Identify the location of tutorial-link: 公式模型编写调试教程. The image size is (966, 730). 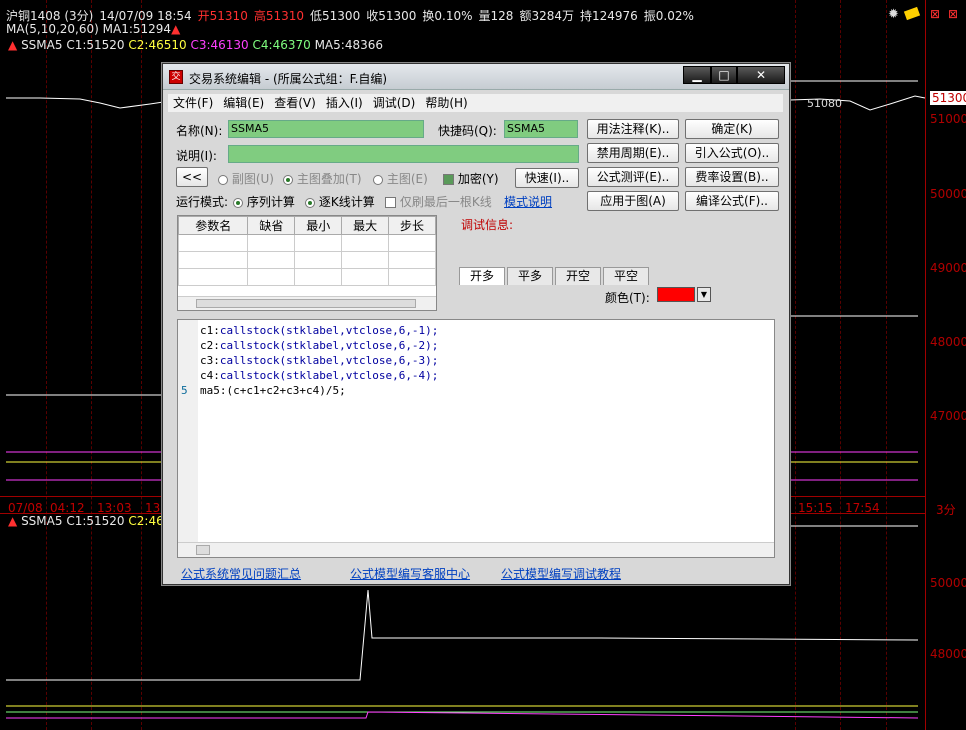
(561, 573).